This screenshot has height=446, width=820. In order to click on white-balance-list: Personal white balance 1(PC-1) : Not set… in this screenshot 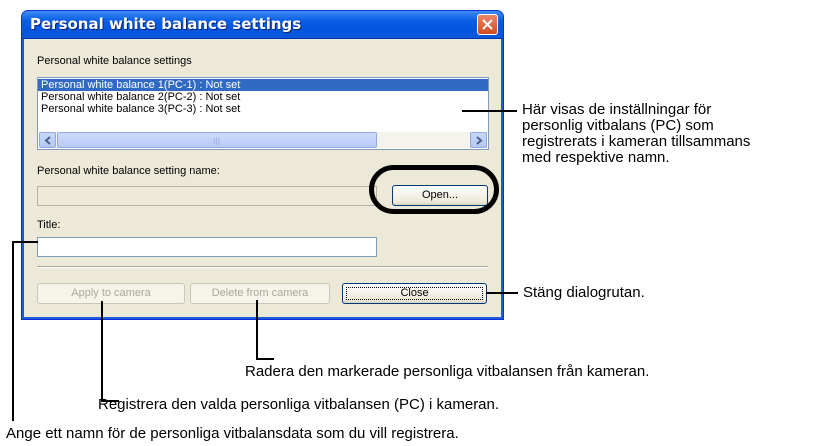, I will do `click(263, 113)`.